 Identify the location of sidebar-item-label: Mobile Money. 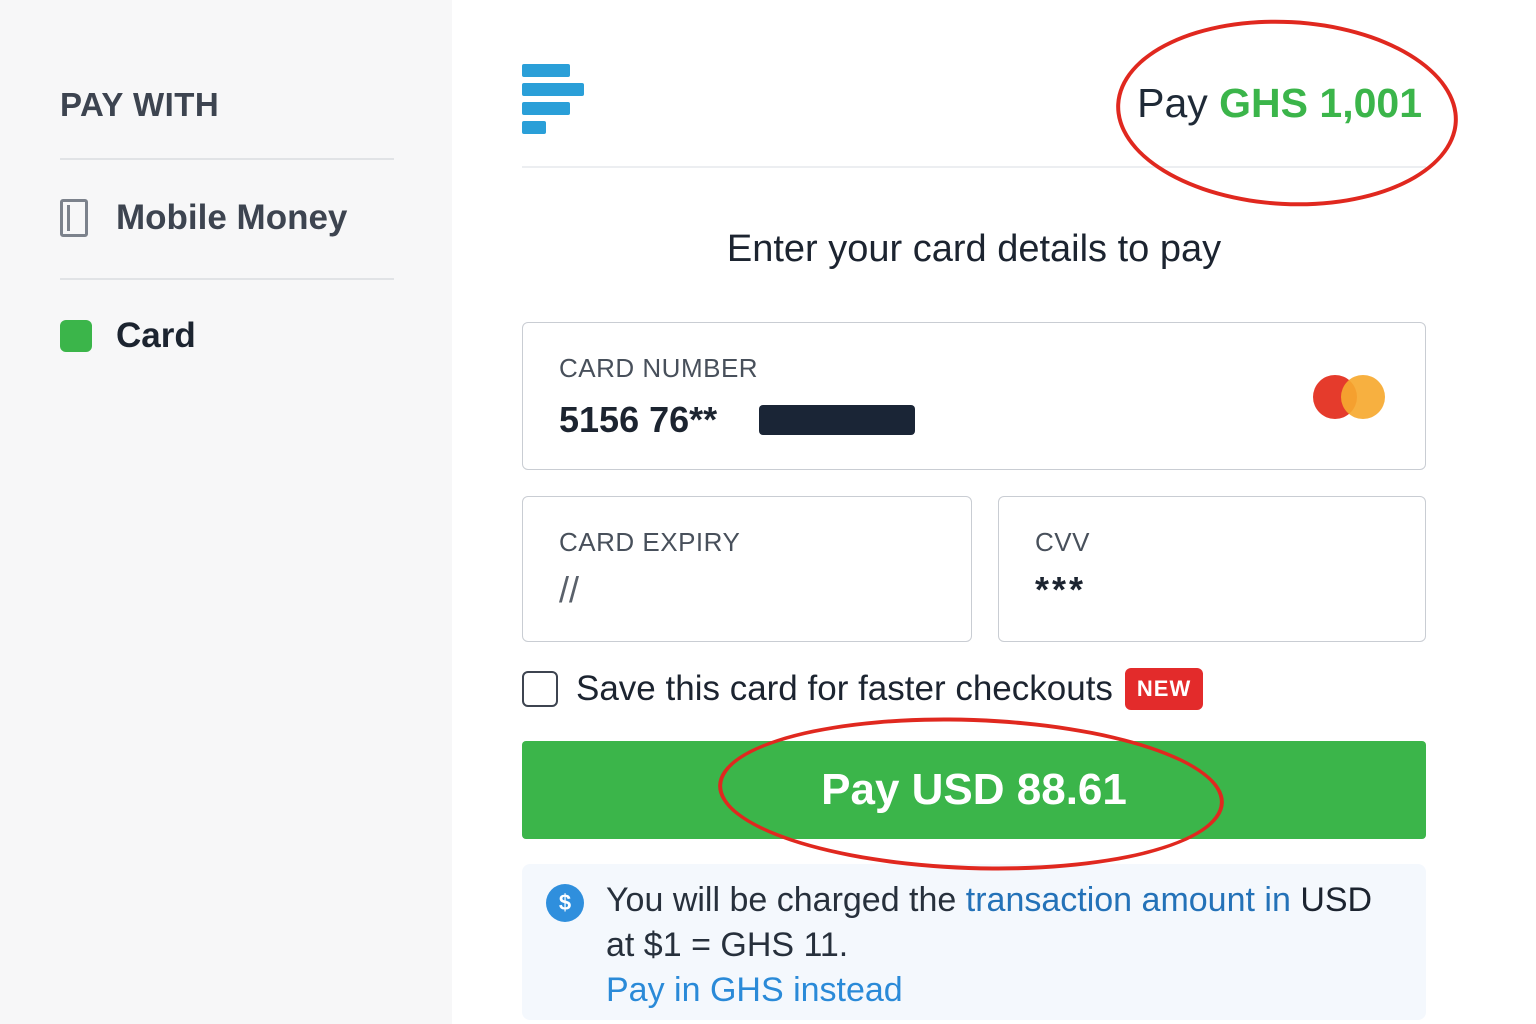
(232, 217).